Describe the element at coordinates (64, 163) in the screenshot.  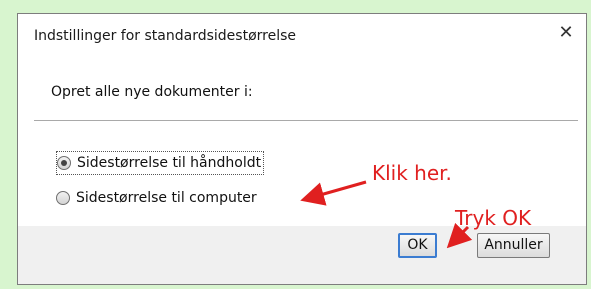
I see `radio-selected-icon` at that location.